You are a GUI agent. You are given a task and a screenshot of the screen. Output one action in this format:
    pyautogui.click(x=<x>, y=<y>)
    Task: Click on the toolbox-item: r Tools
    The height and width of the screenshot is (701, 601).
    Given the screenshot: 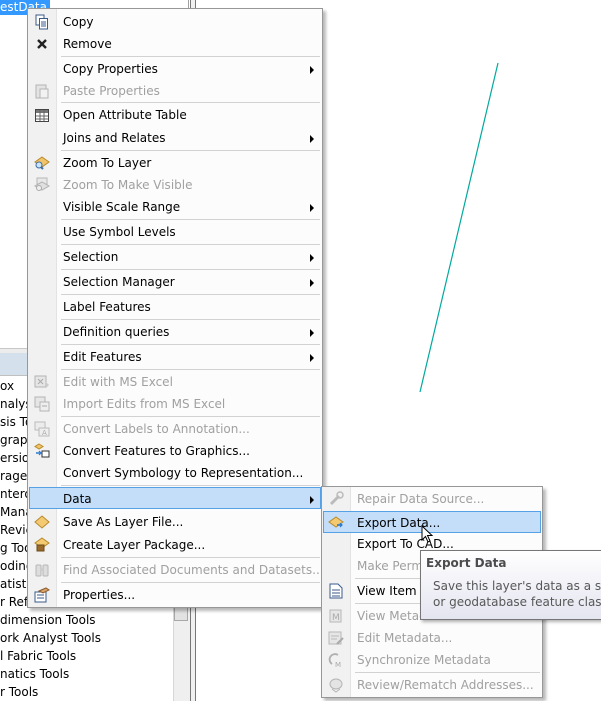 What is the action you would take?
    pyautogui.click(x=19, y=692)
    